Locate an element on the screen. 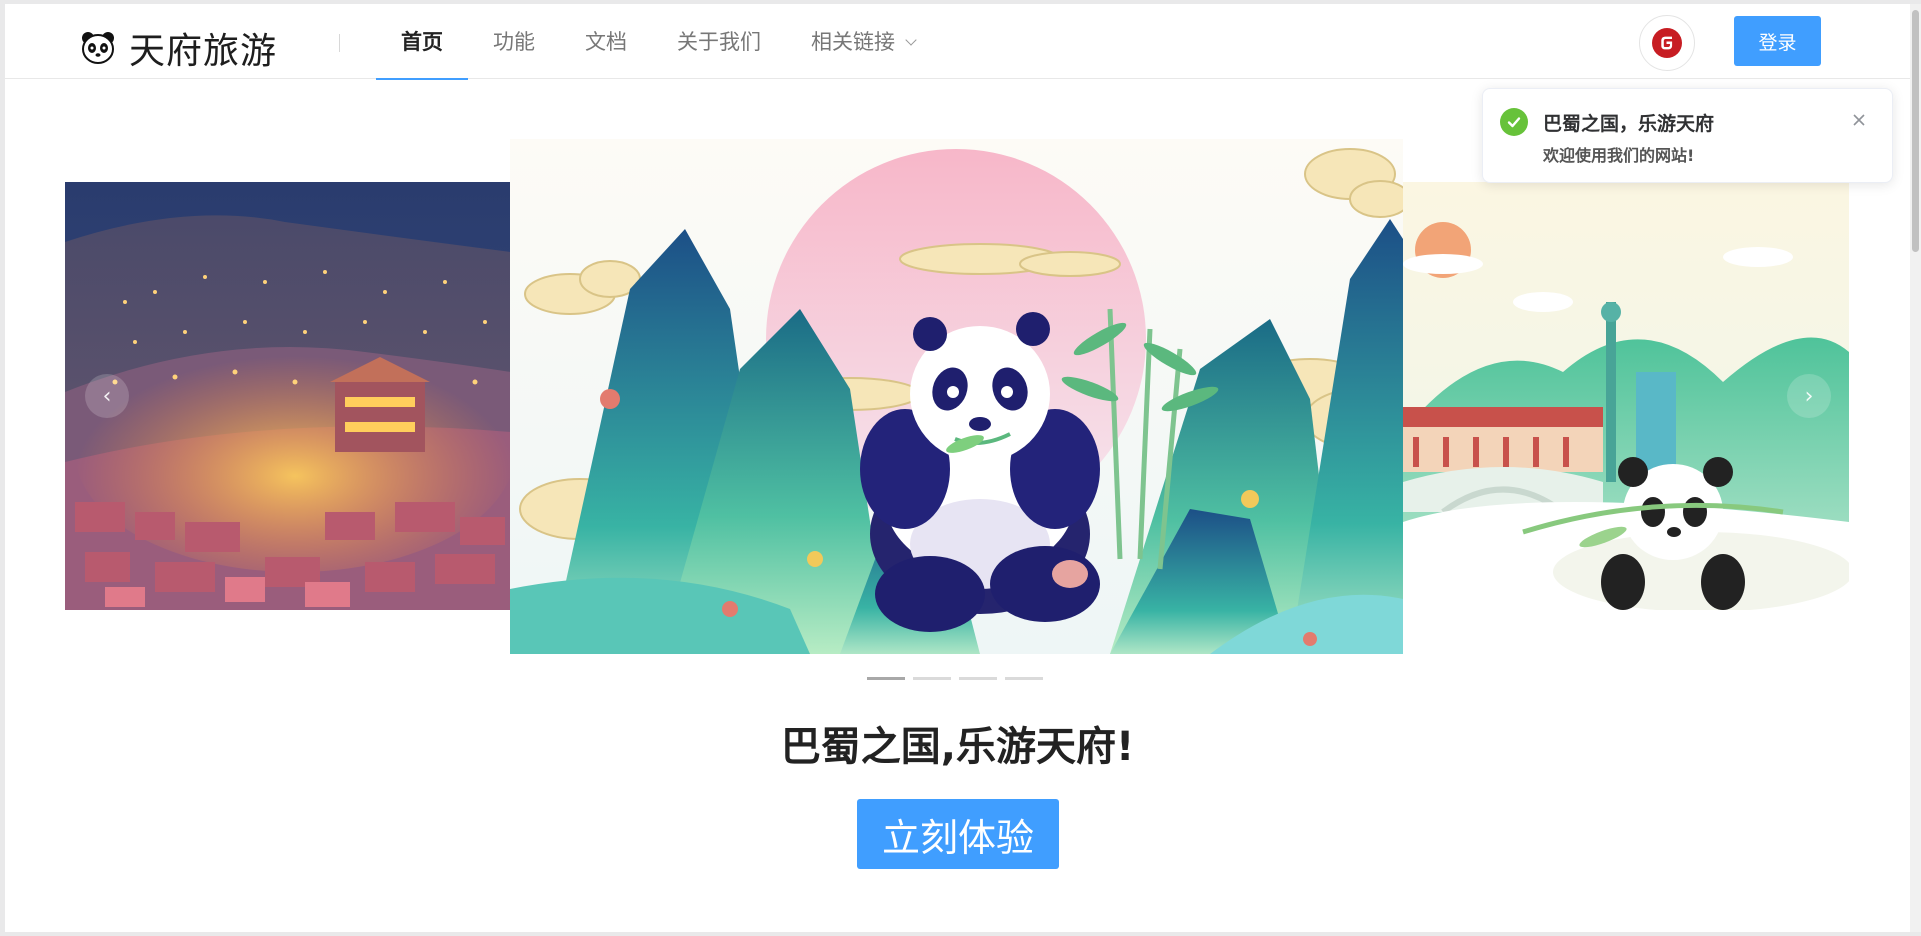 This screenshot has height=936, width=1921. carousel-next-button: › is located at coordinates (1809, 396).